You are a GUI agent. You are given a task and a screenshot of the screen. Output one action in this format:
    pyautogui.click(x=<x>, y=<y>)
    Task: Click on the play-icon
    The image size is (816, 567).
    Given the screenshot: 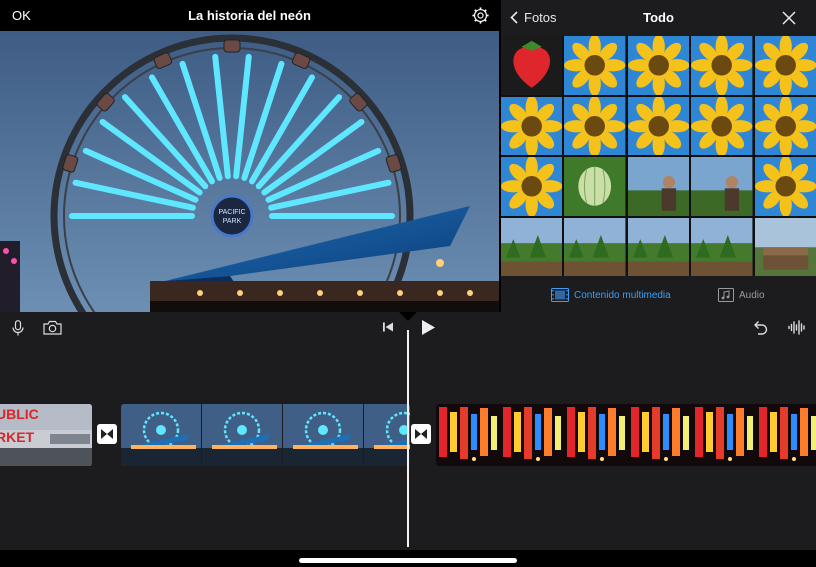 What is the action you would take?
    pyautogui.click(x=428, y=327)
    